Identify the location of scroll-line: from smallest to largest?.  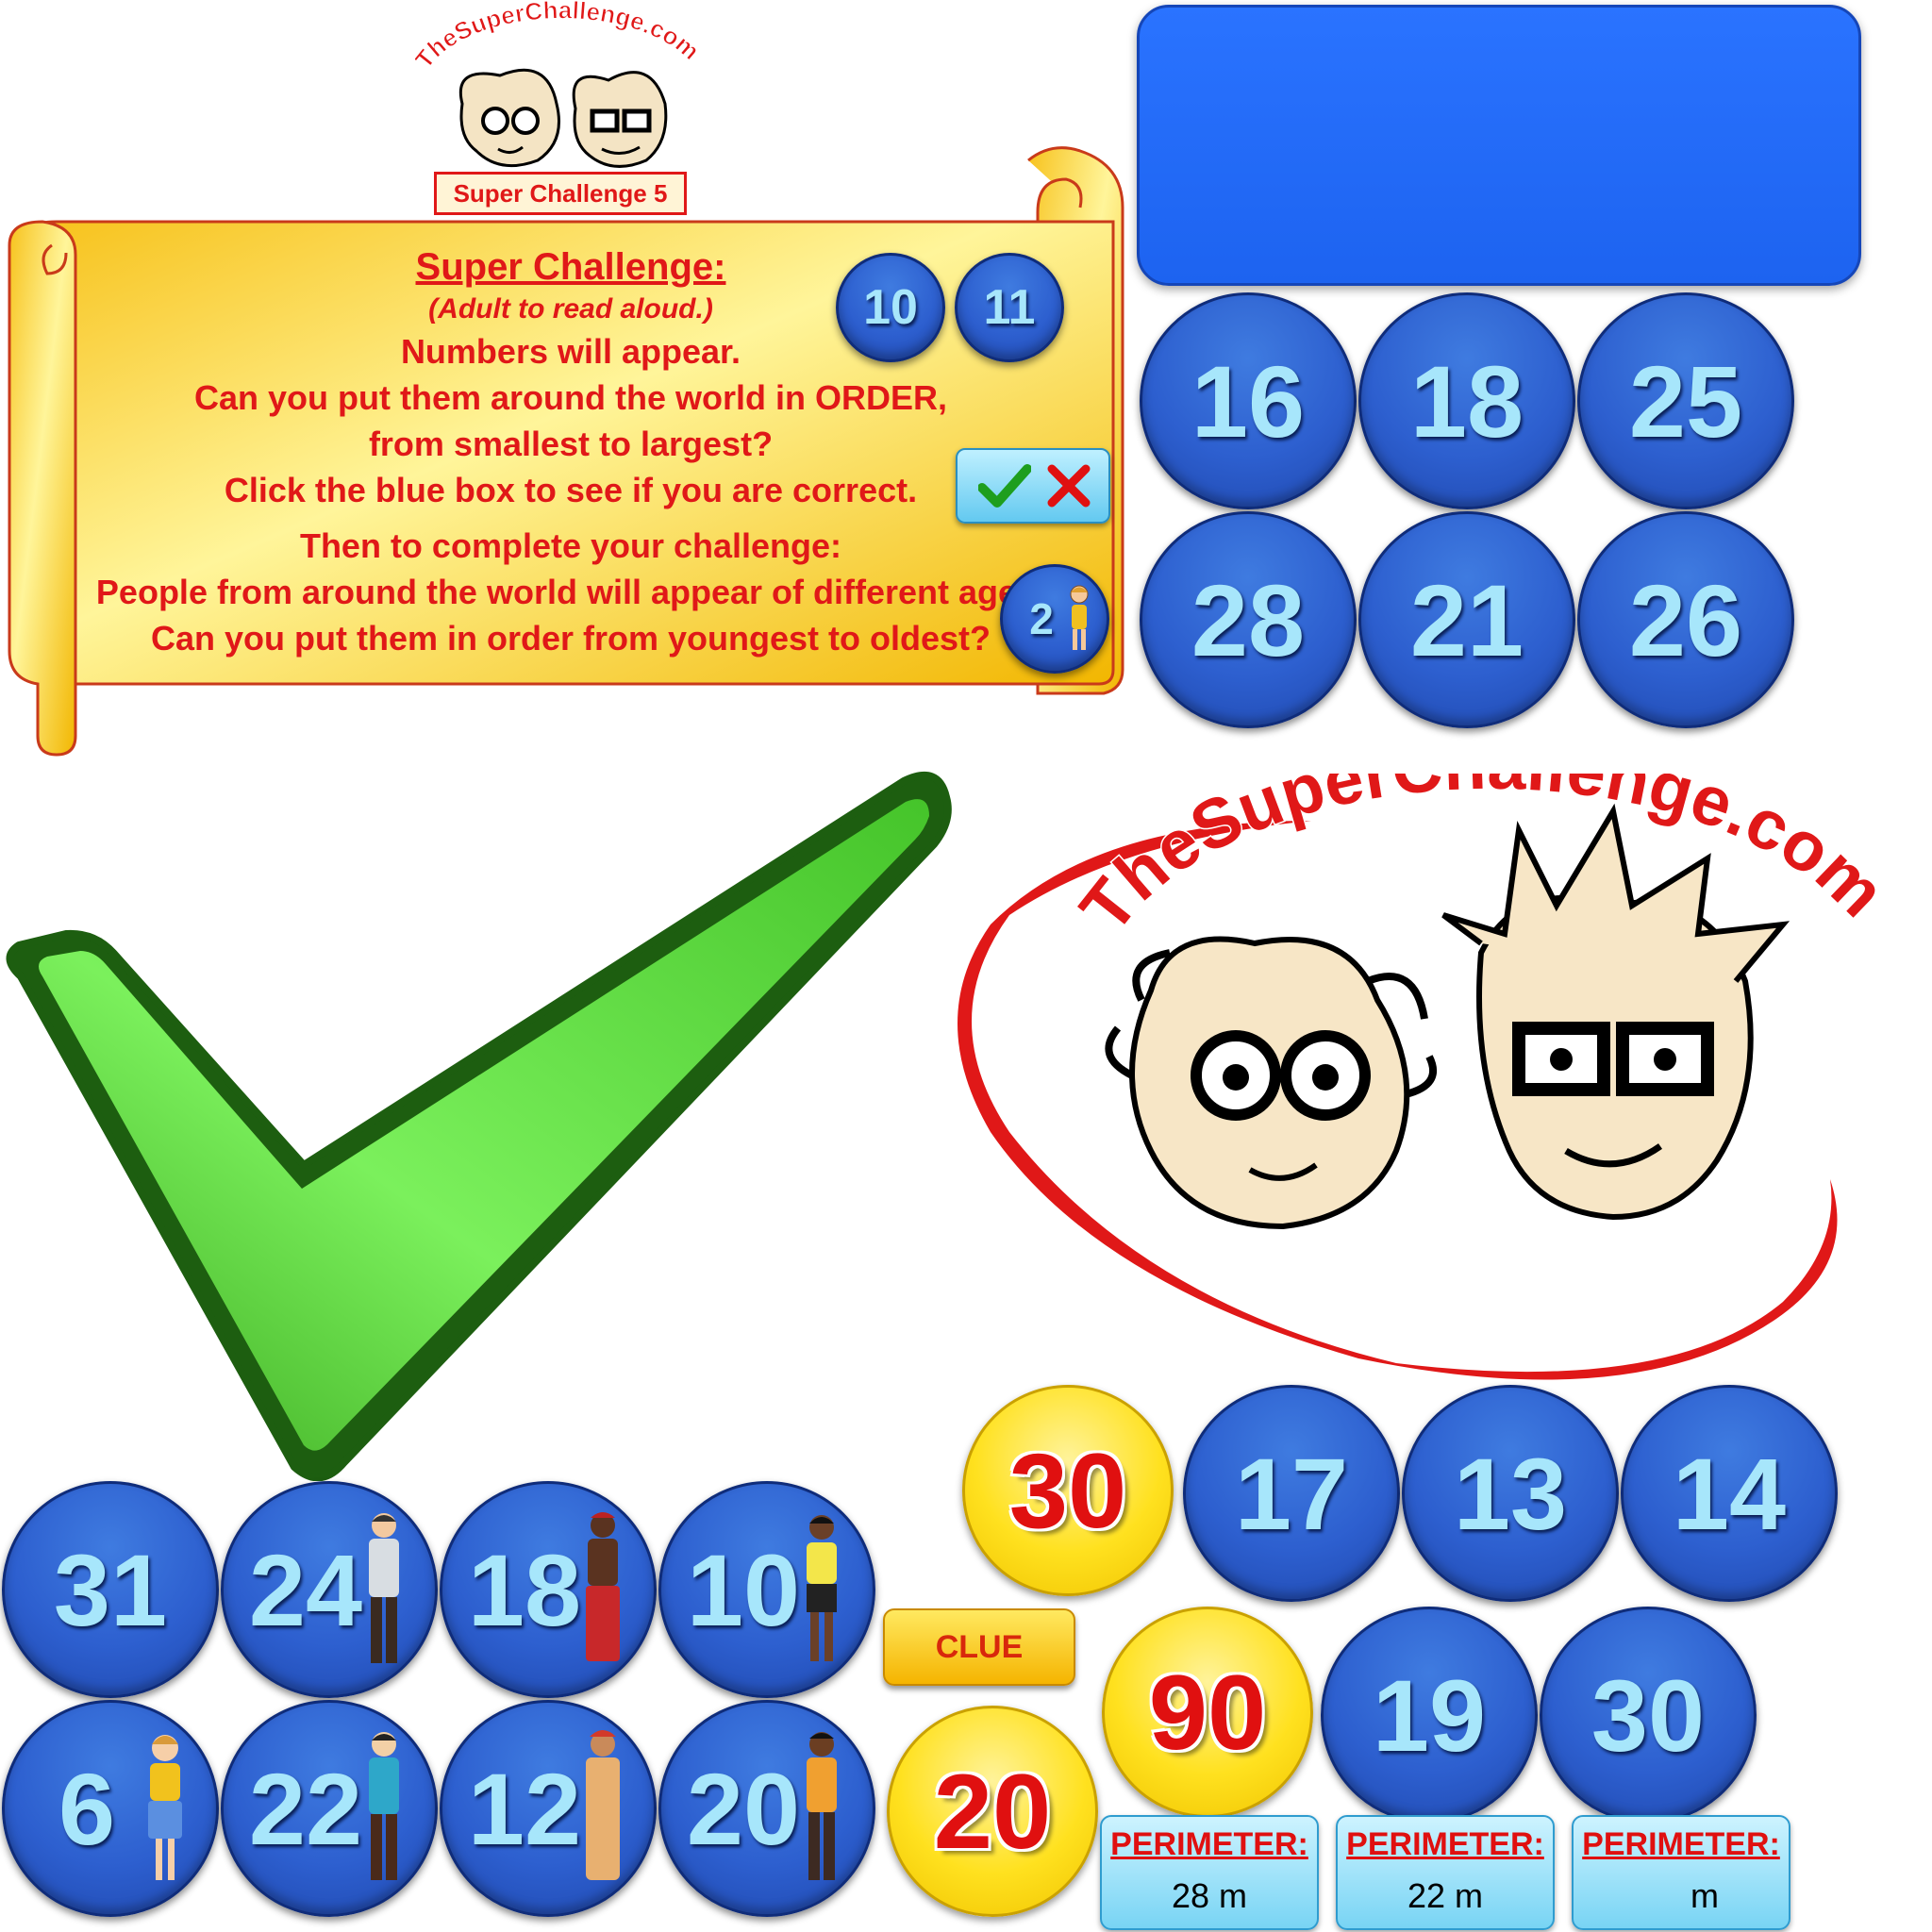
(571, 444).